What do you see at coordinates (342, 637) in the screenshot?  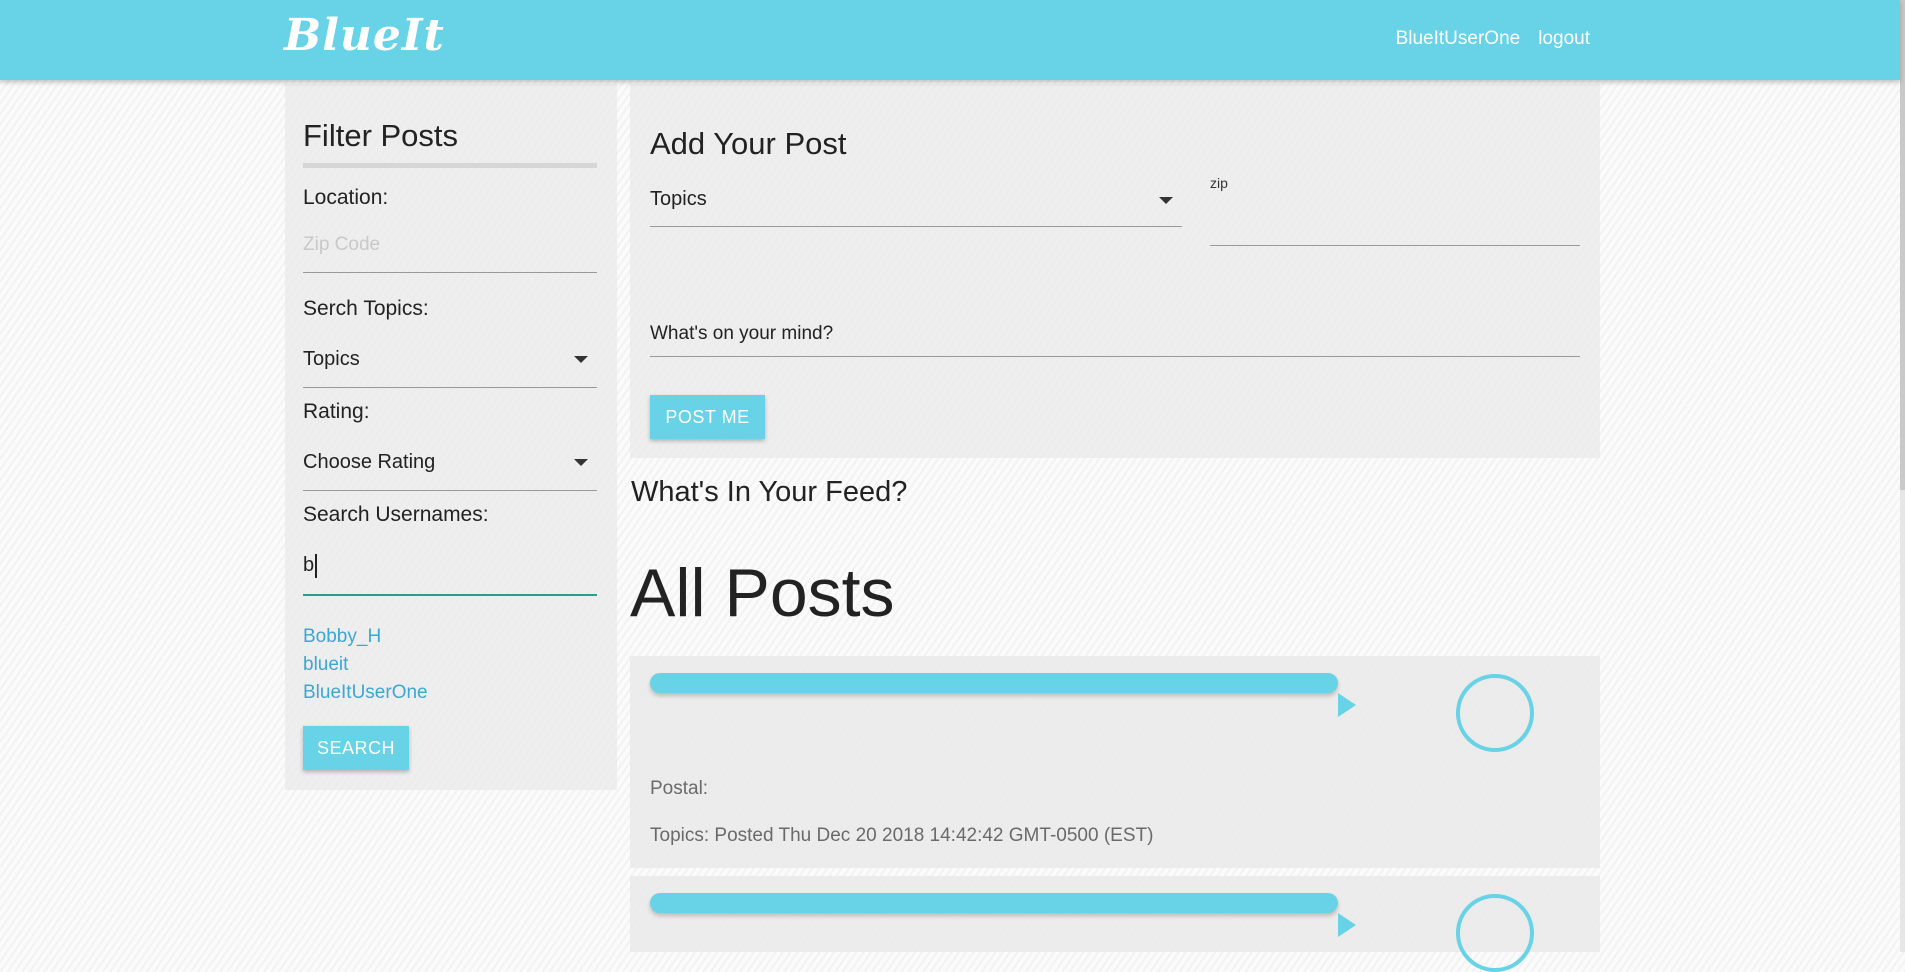 I see `user-result-link: Bobby_H` at bounding box center [342, 637].